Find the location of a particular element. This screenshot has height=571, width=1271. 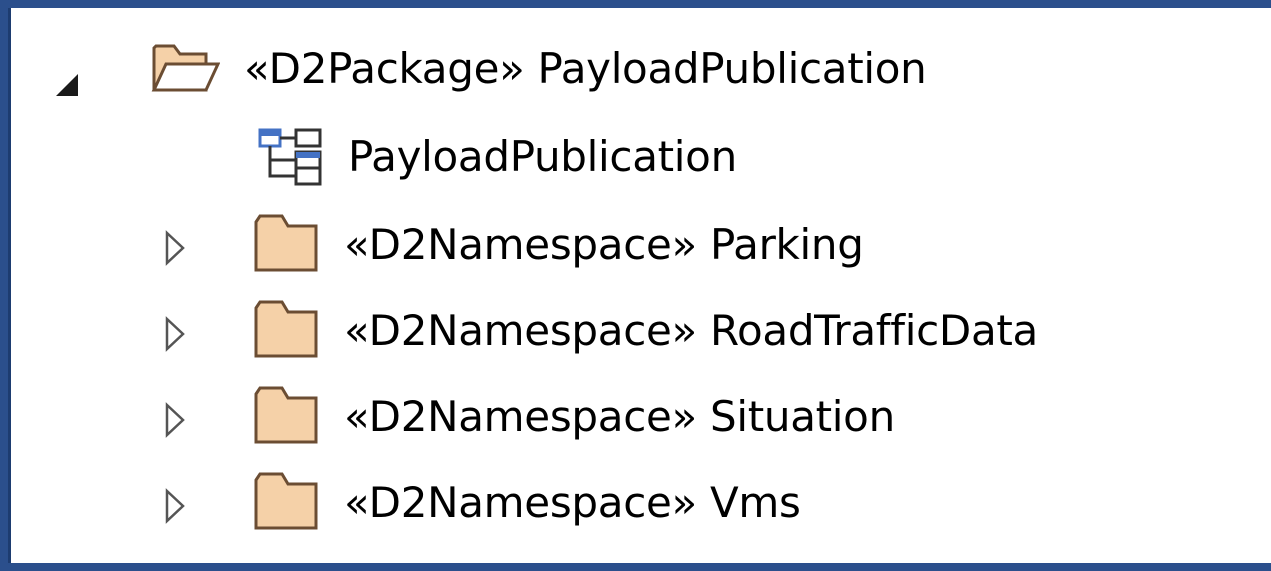

tree-node-road-traffic-data-namespace: «D2Namespace» RoadTrafficData is located at coordinates (639, 329).